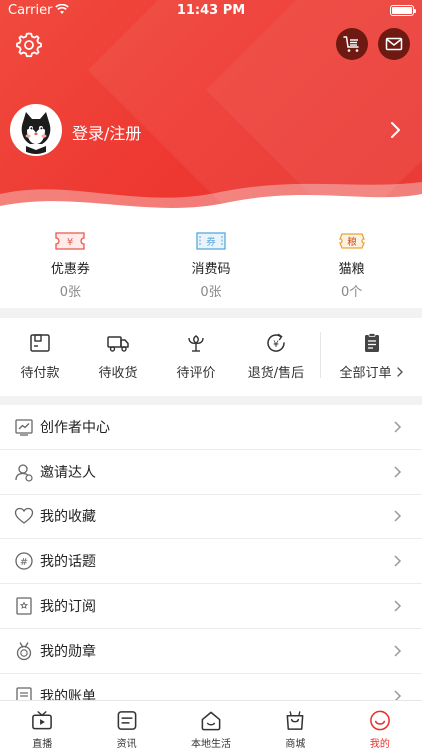  Describe the element at coordinates (68, 651) in the screenshot. I see `menu-label: 我的勋章` at that location.